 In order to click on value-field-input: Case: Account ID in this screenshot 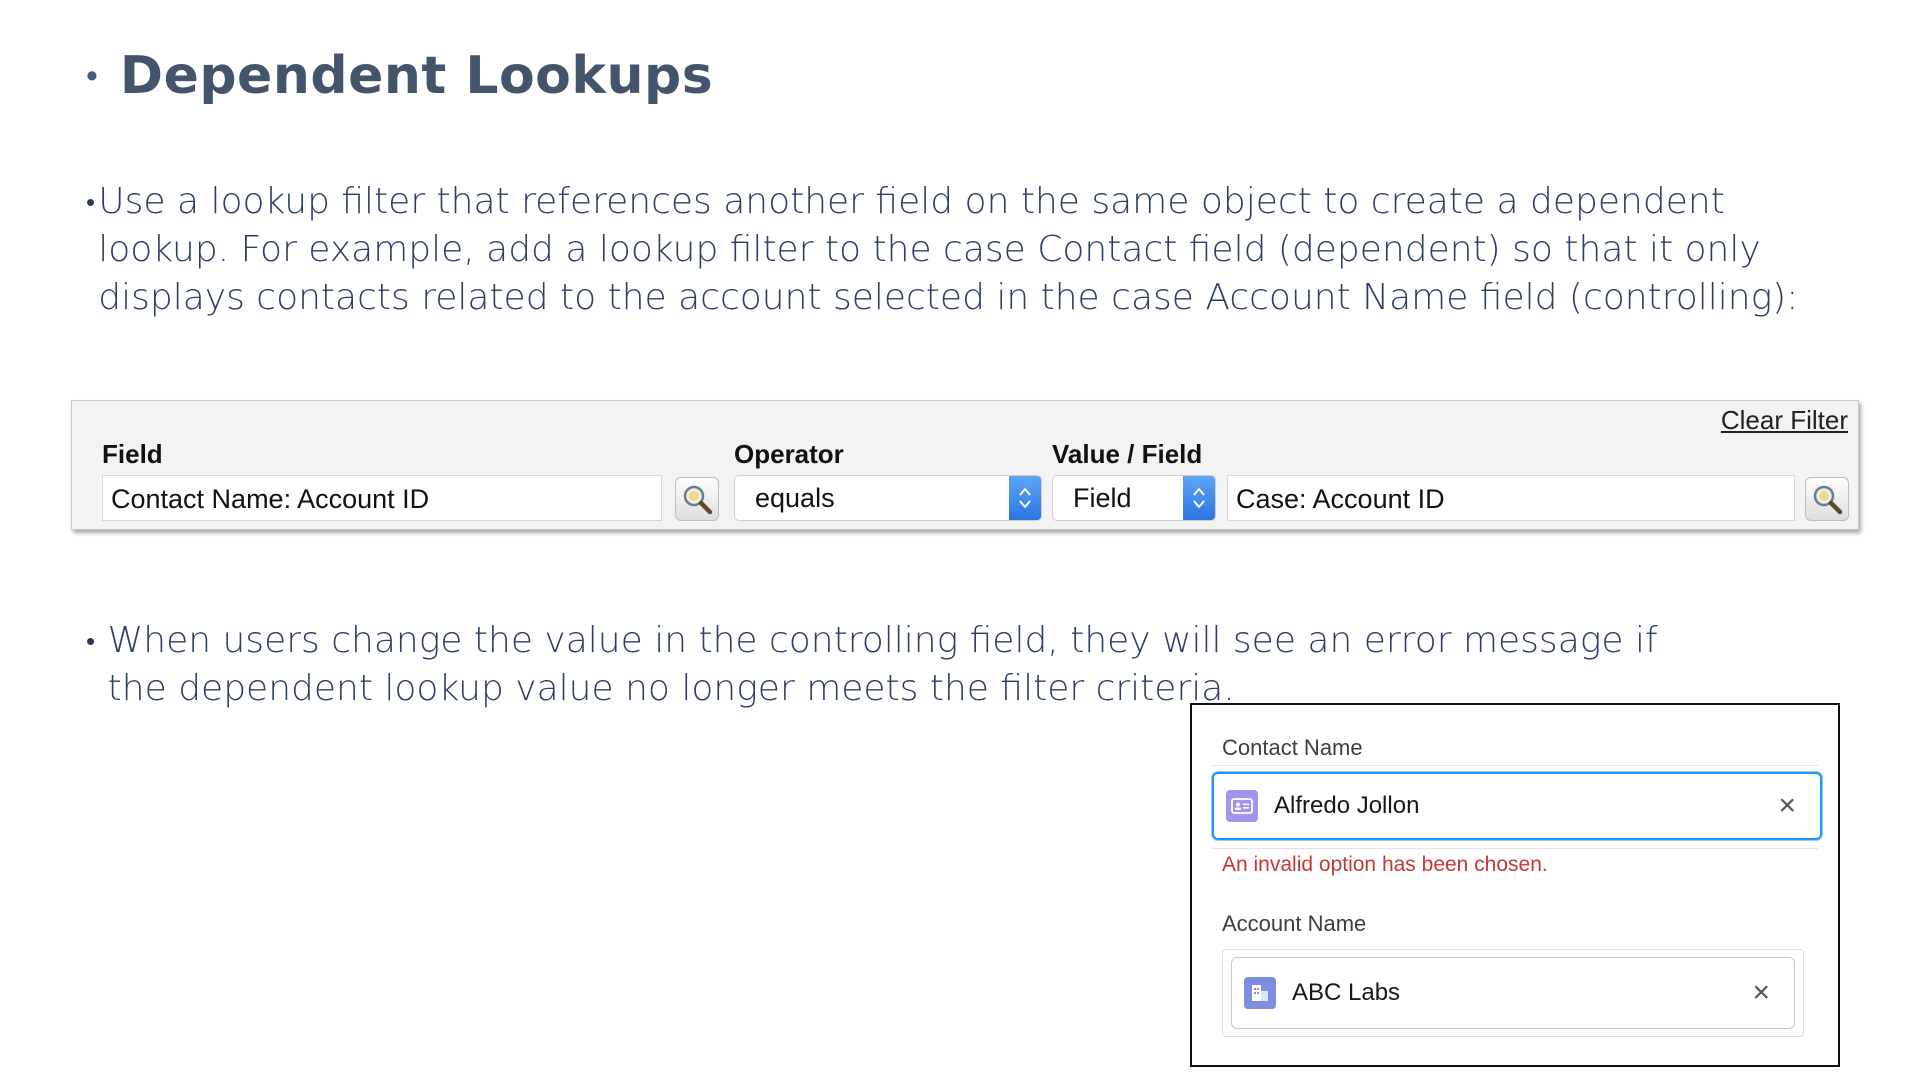, I will do `click(1511, 498)`.